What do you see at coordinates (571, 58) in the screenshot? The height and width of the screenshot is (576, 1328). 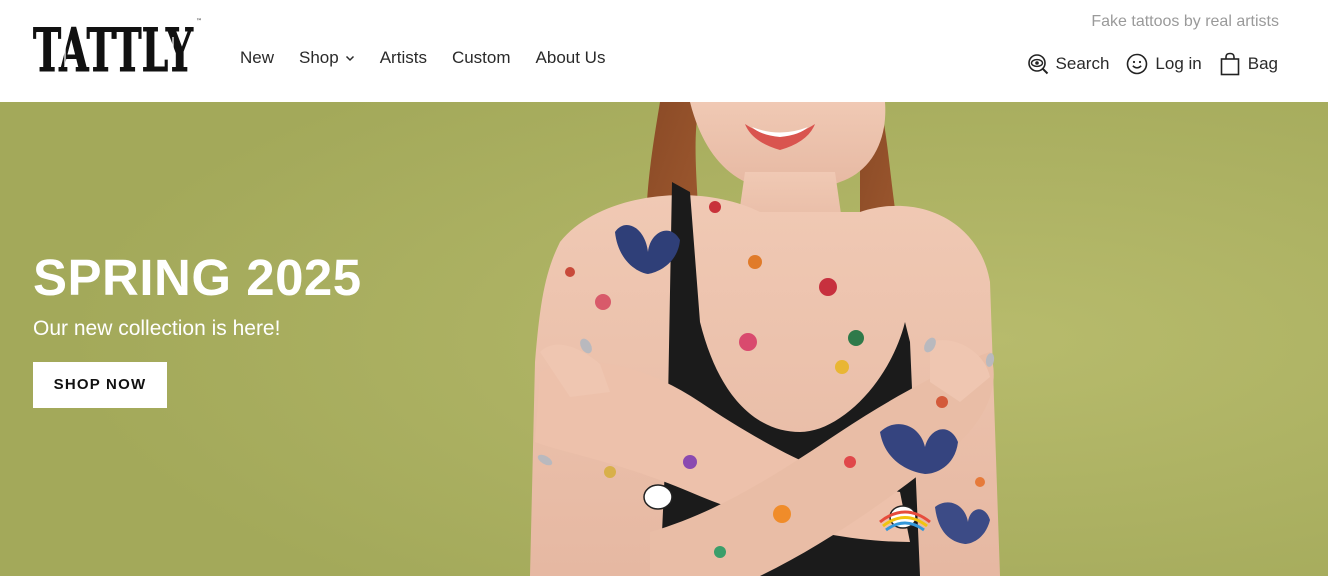 I see `nav-about-us: About Us` at bounding box center [571, 58].